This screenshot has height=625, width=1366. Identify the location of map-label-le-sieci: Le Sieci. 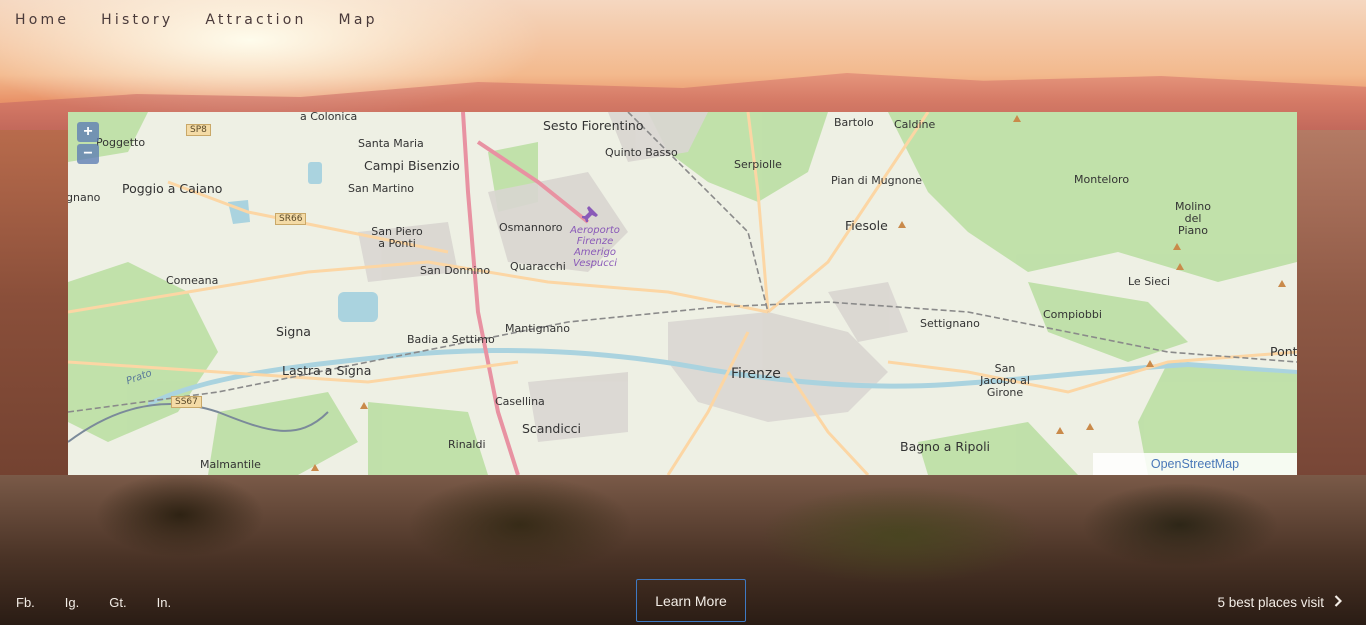
(1149, 281).